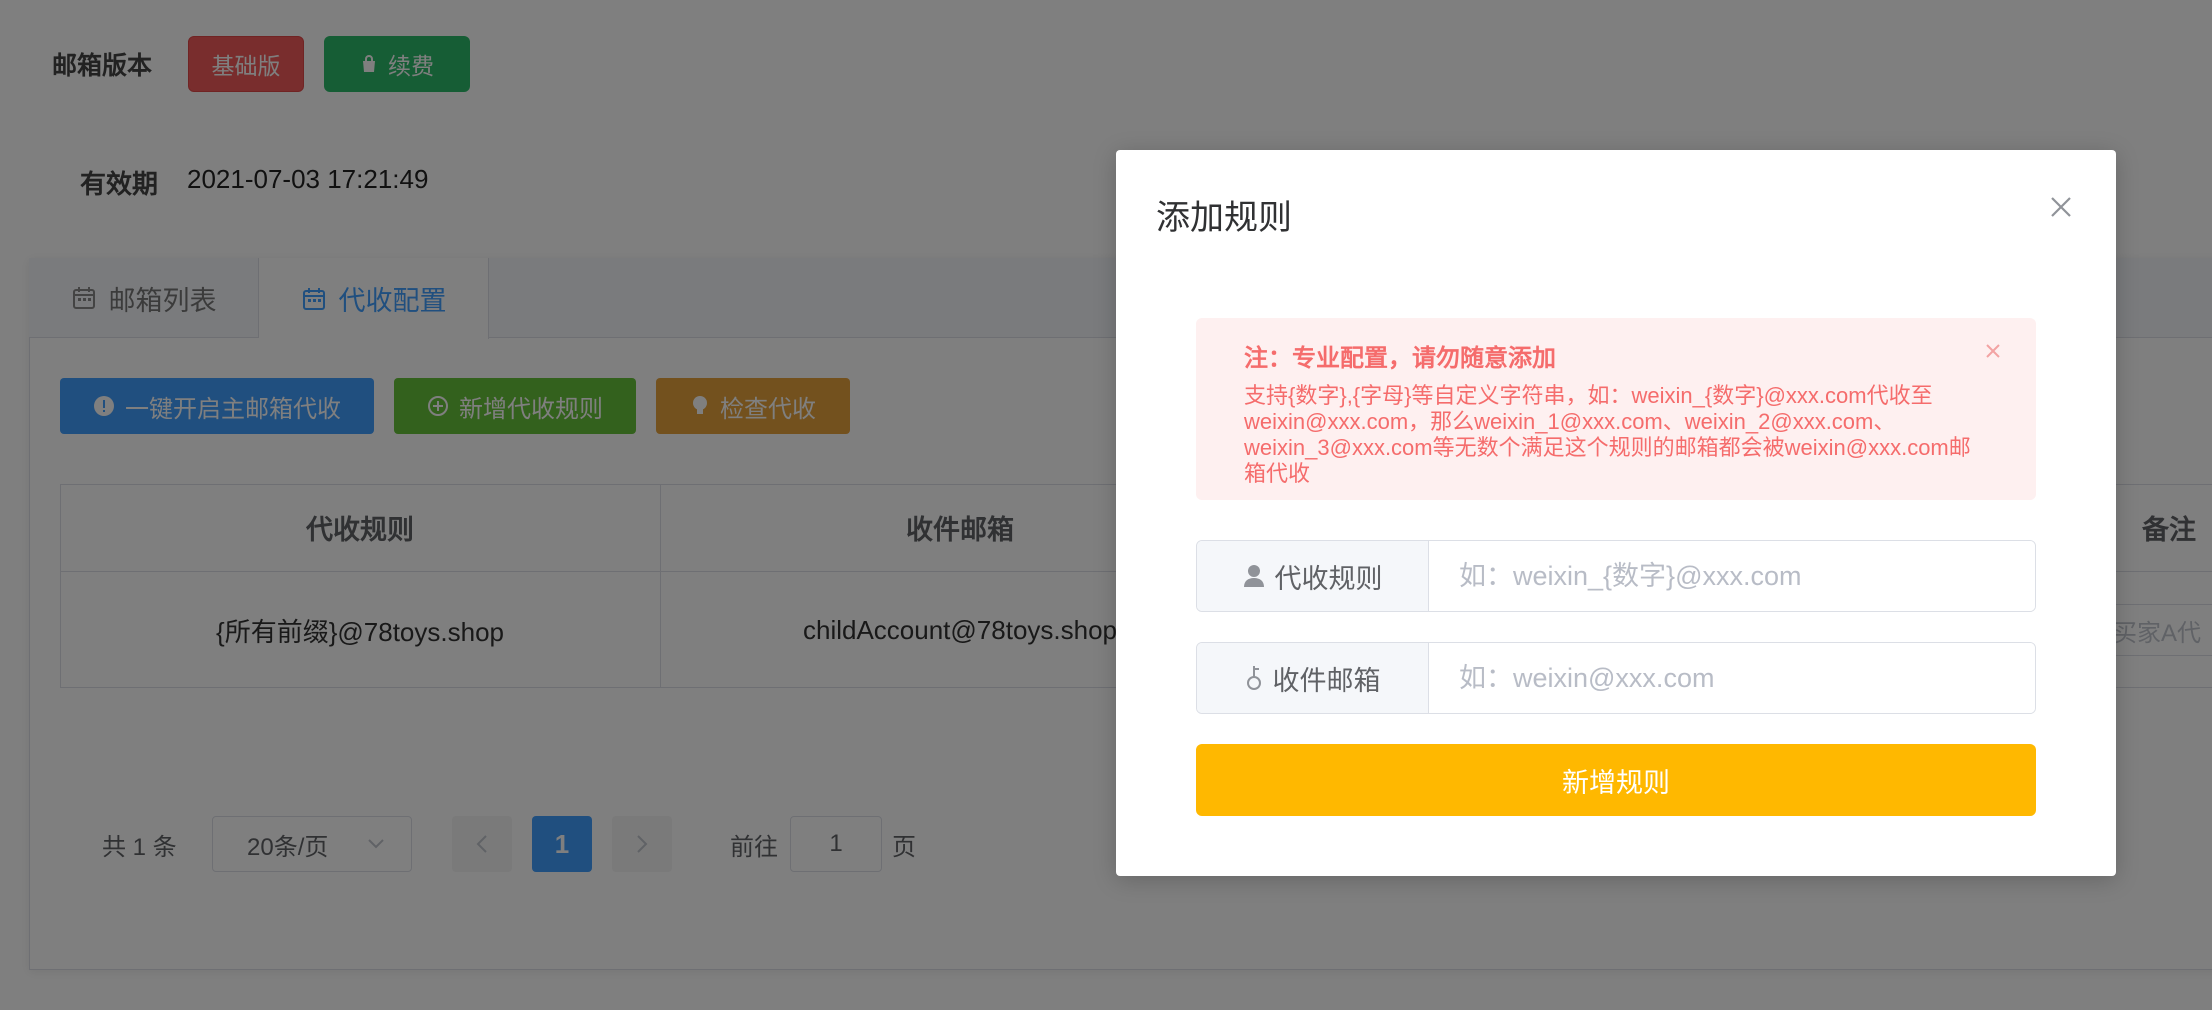  Describe the element at coordinates (1732, 678) in the screenshot. I see `mailbox-input` at that location.